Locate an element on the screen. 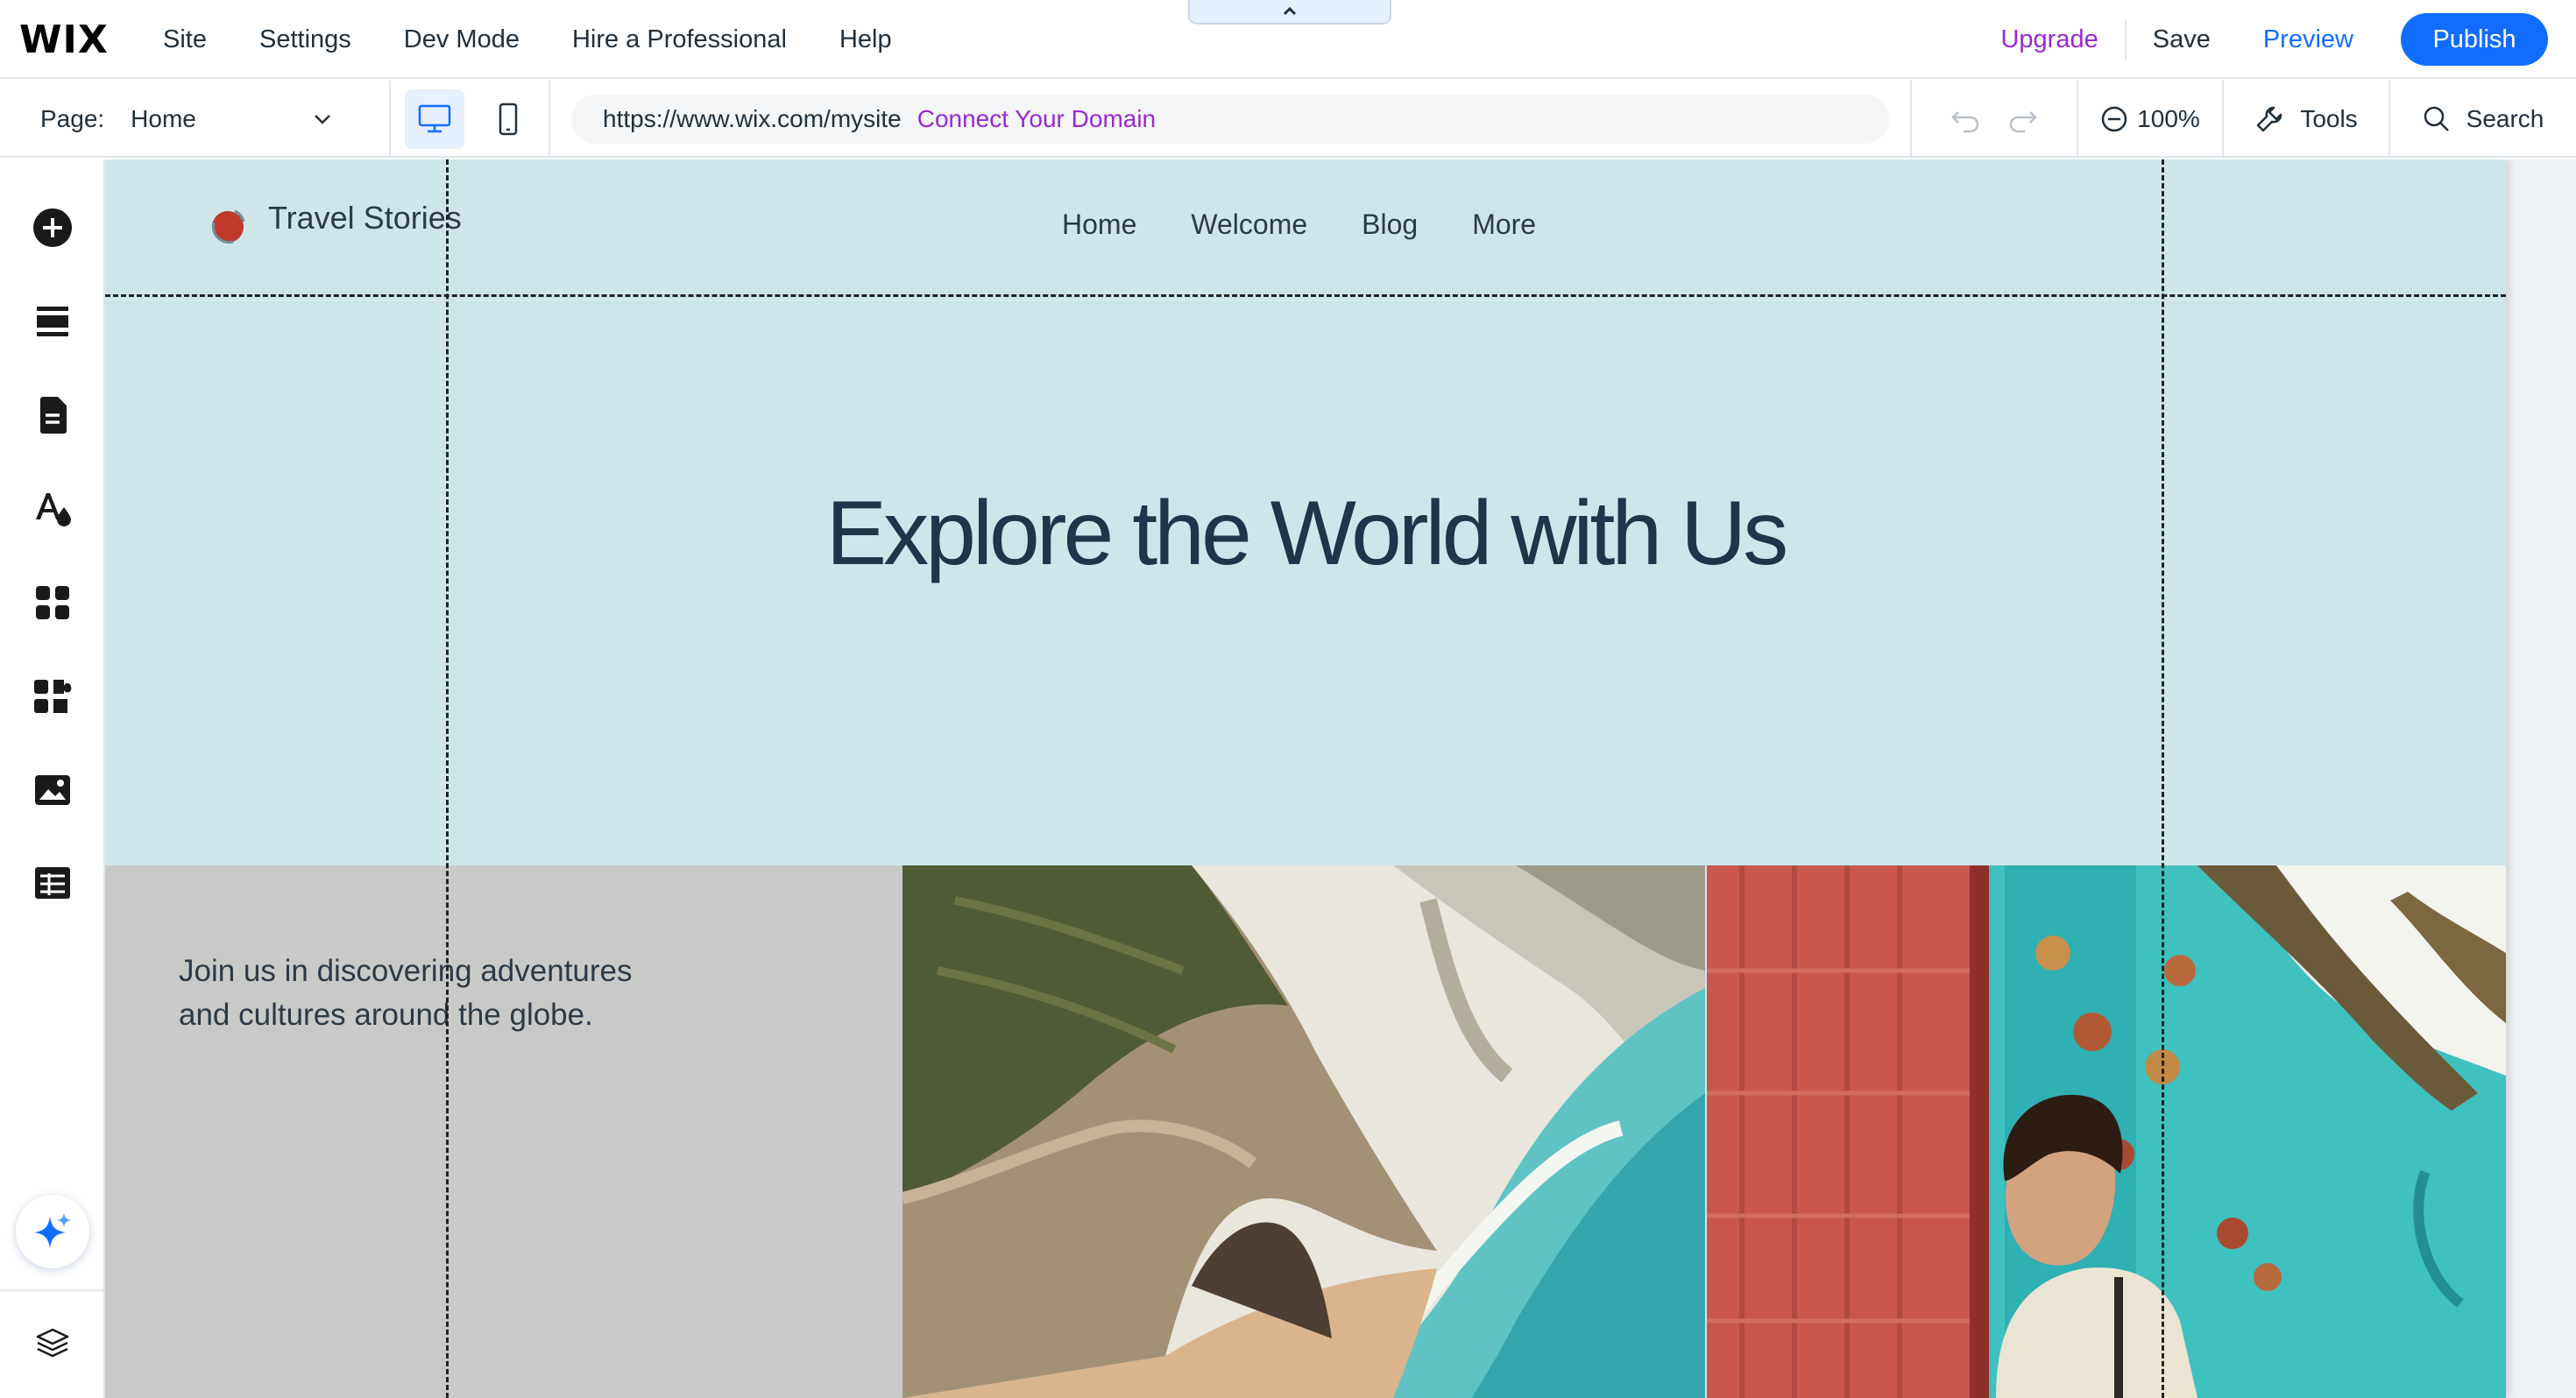 The image size is (2576, 1398). undo-icon is located at coordinates (1965, 119).